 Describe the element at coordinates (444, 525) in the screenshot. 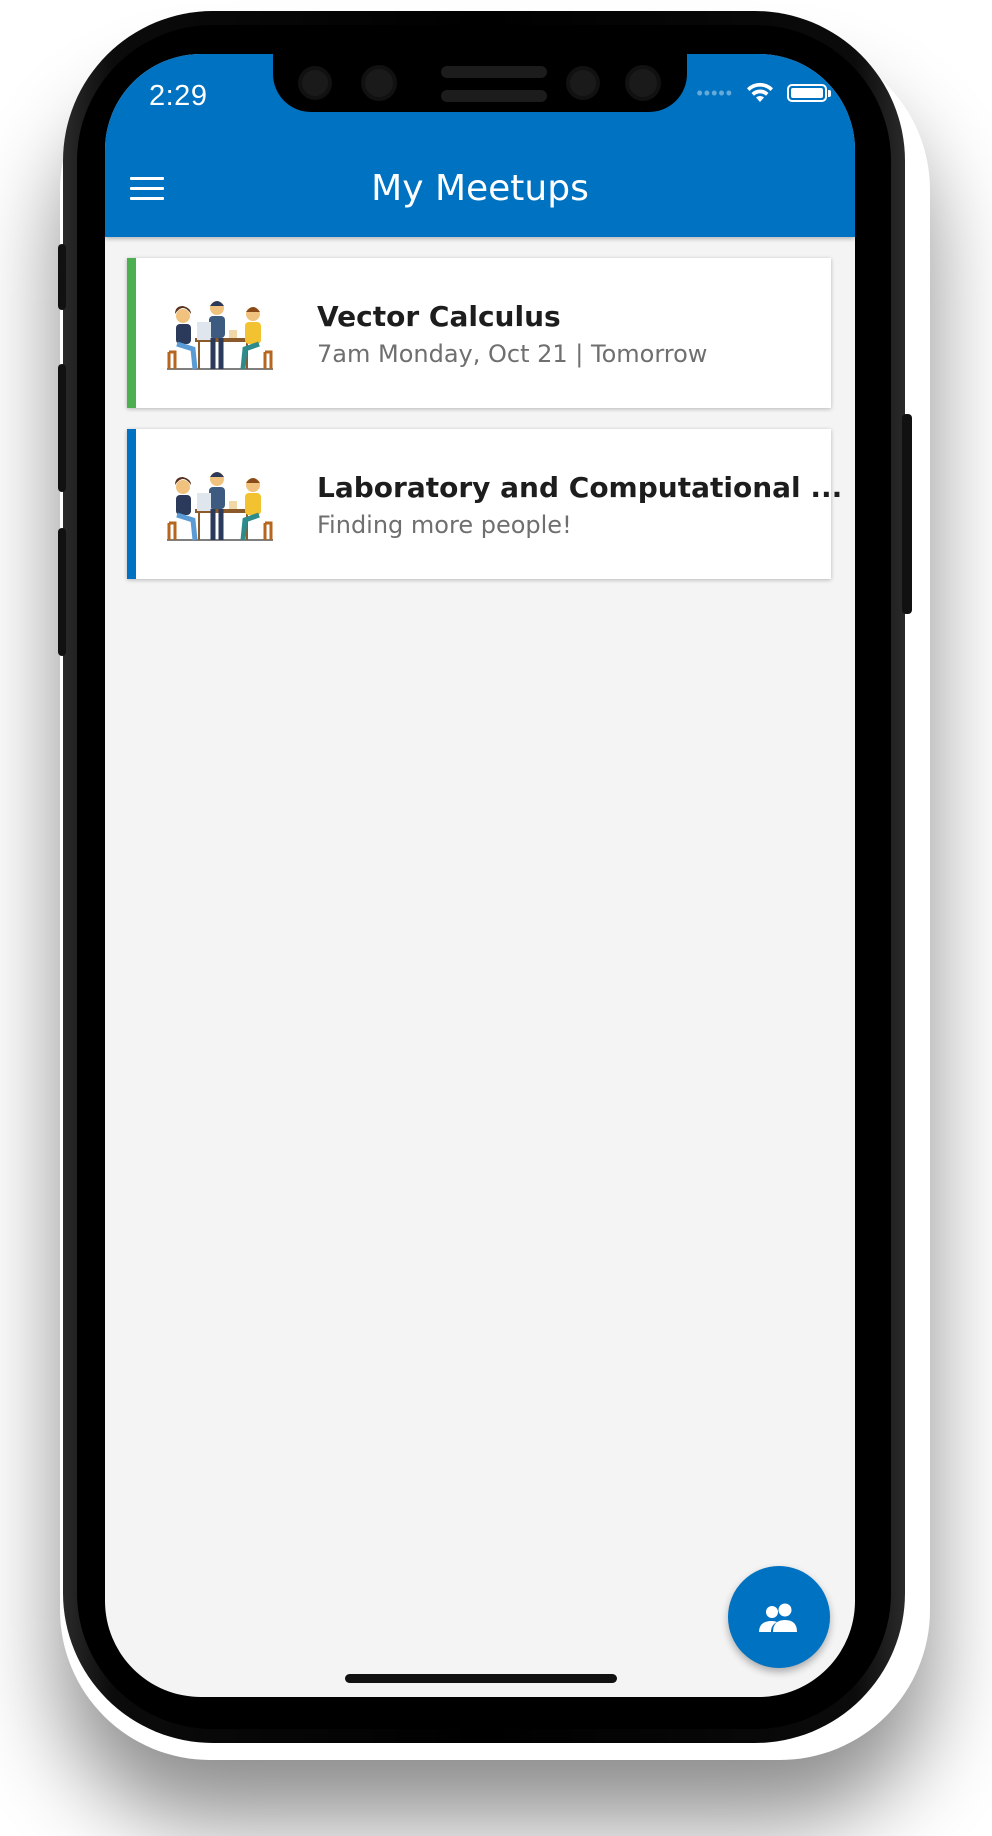

I see `meetup-subtitle: Finding more people!` at that location.